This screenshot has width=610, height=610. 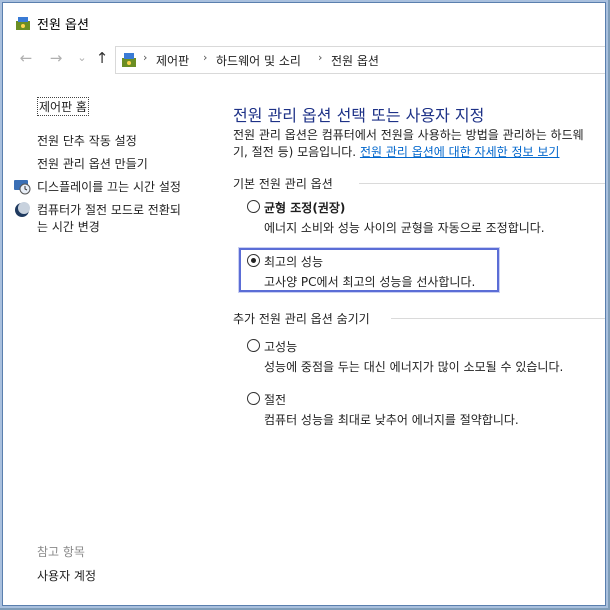 I want to click on power-plan-info-link: 전원 관리 옵션에 대한 자세한 정보 보기, so click(x=460, y=152).